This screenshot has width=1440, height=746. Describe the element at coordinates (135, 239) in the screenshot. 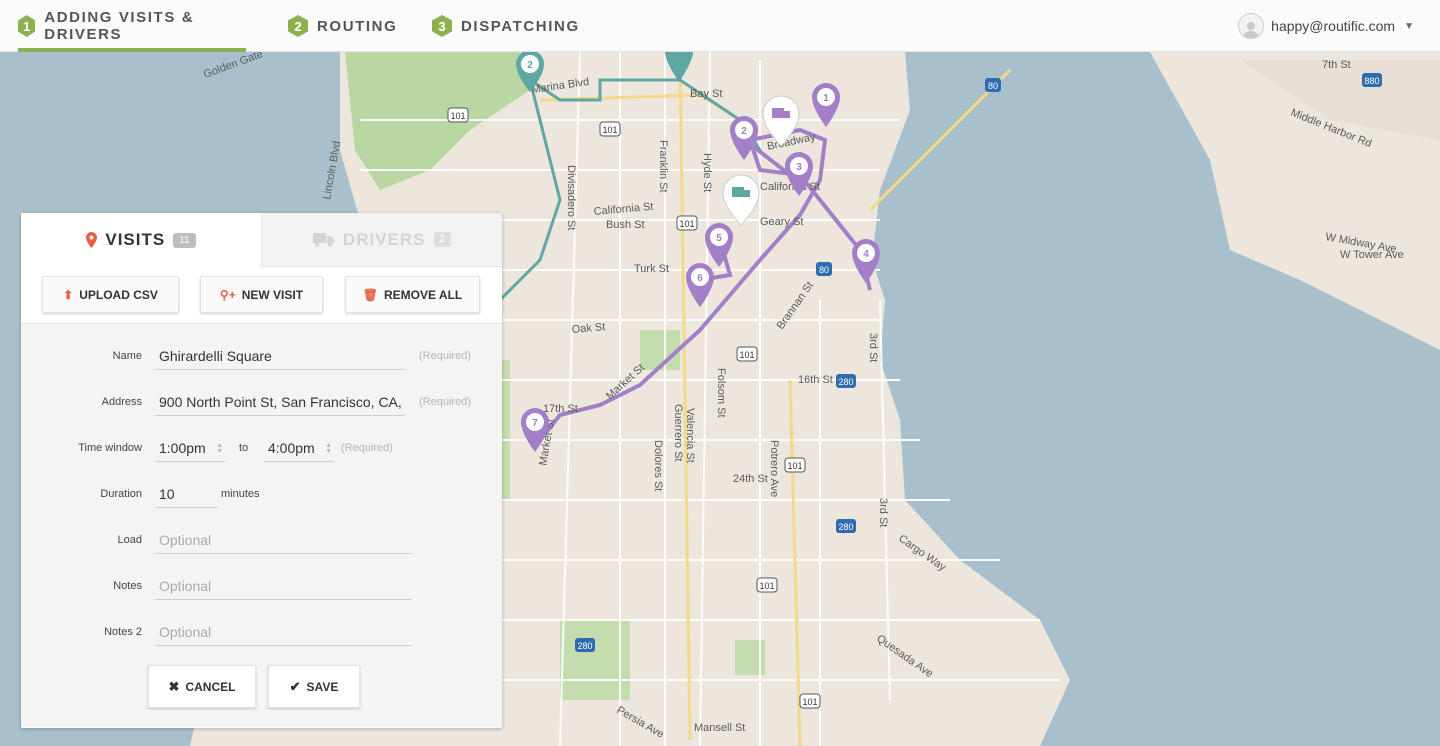

I see `tab-label: VISITS` at that location.